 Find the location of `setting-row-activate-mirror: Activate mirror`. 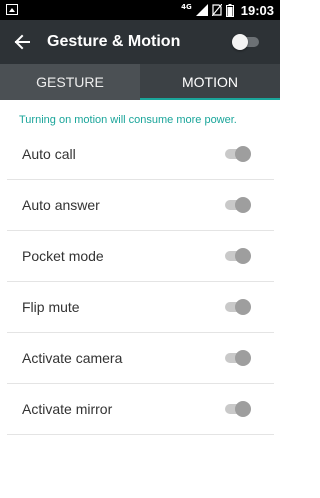

setting-row-activate-mirror: Activate mirror is located at coordinates (140, 409).